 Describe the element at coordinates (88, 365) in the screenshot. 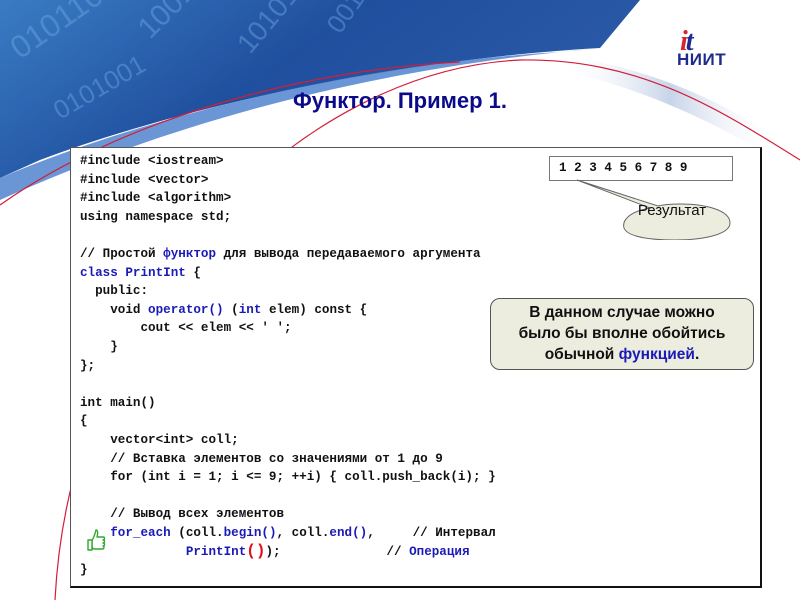

I see `code-text: };` at that location.